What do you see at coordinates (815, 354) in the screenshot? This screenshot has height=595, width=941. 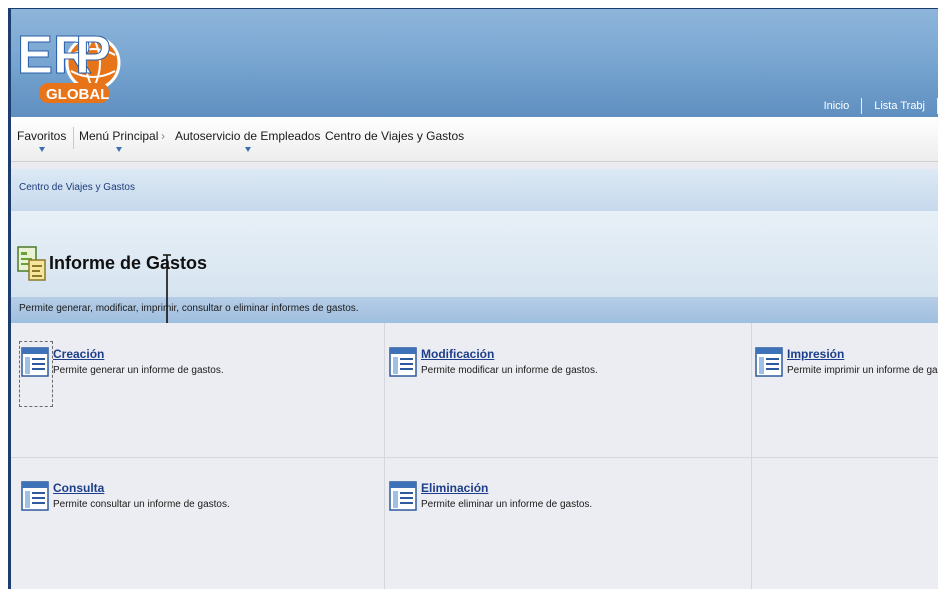 I see `option-link-printing: Impresión` at bounding box center [815, 354].